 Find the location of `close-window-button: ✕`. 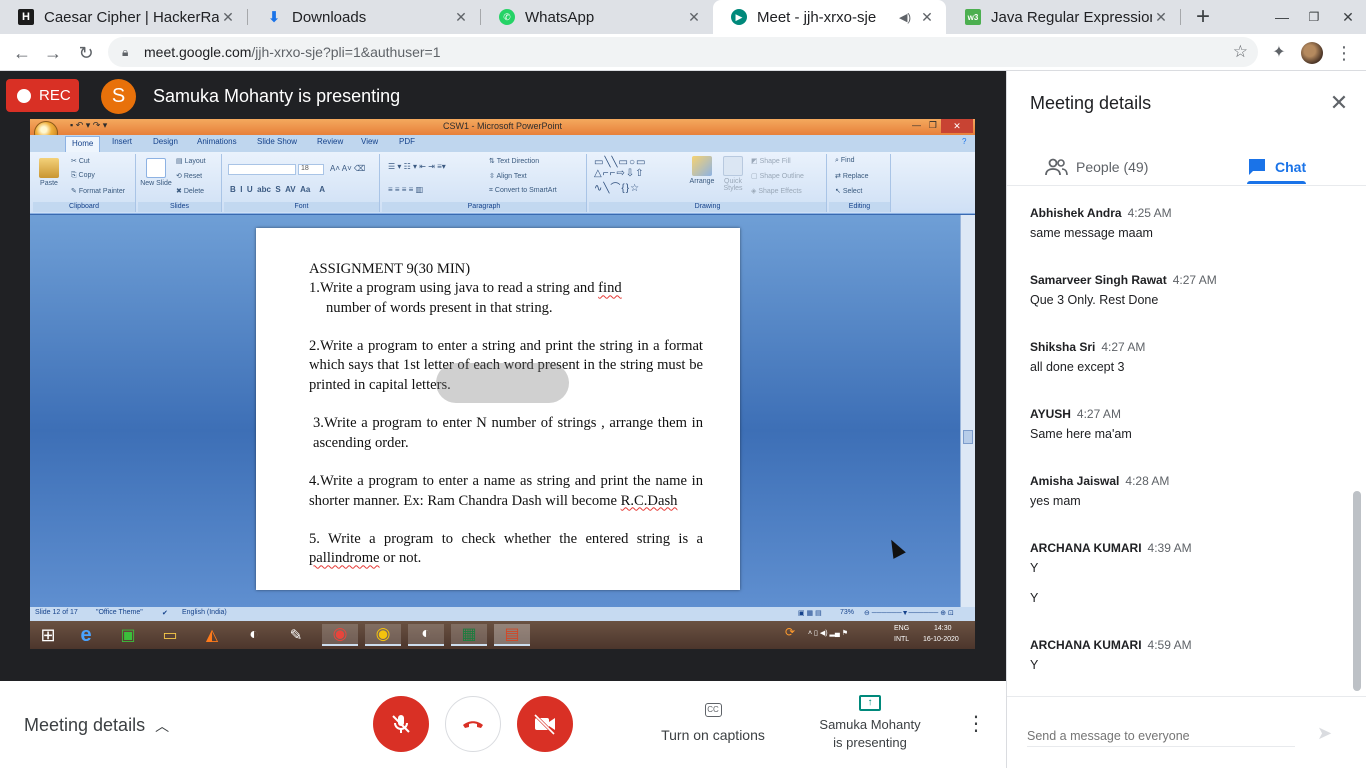

close-window-button: ✕ is located at coordinates (1348, 17).